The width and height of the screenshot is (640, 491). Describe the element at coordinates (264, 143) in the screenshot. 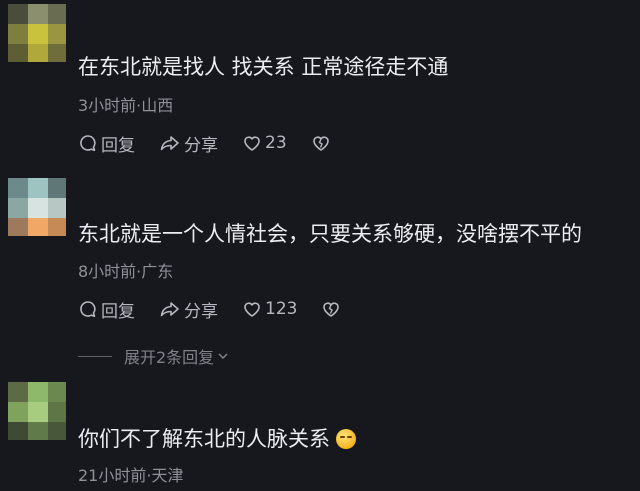

I see `like-button: 23` at that location.